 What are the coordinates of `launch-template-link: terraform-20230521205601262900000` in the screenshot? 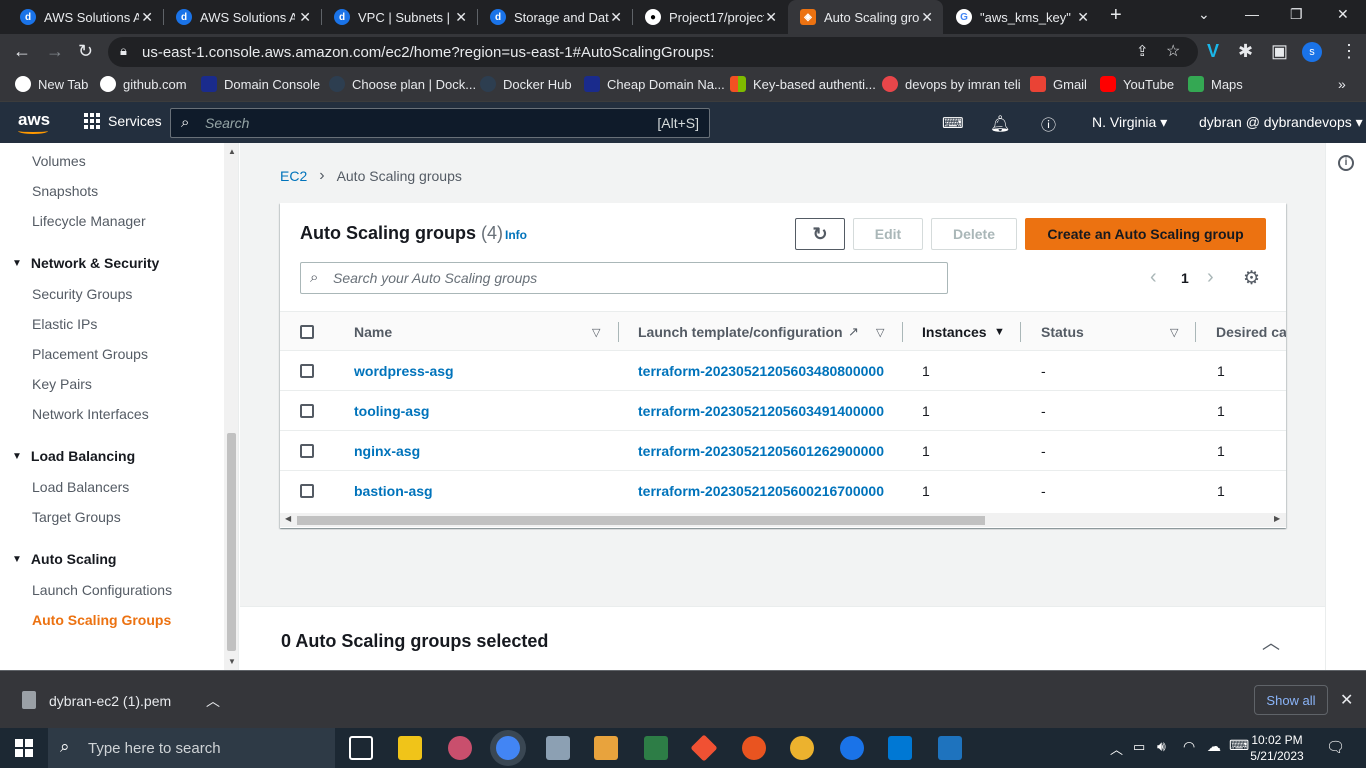 It's located at (770, 451).